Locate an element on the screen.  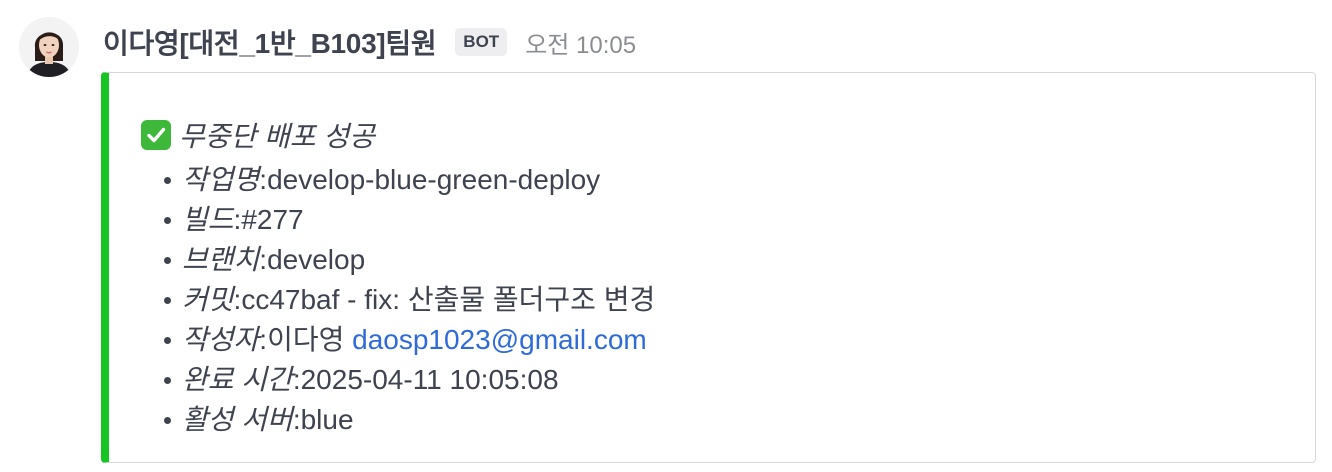
email-link: daosp1023@gmail.com is located at coordinates (499, 340).